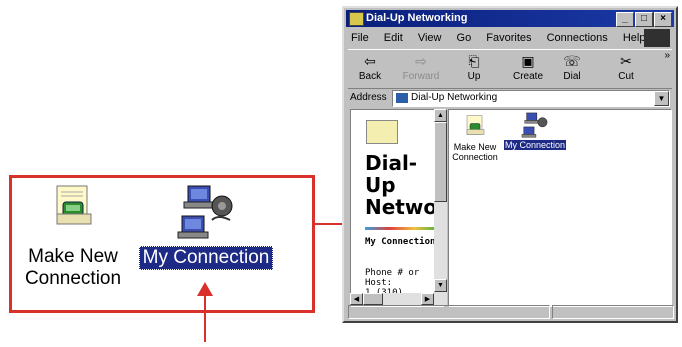 The width and height of the screenshot is (682, 347). Describe the element at coordinates (531, 98) in the screenshot. I see `address-input: Dial-Up Networking ▼` at that location.